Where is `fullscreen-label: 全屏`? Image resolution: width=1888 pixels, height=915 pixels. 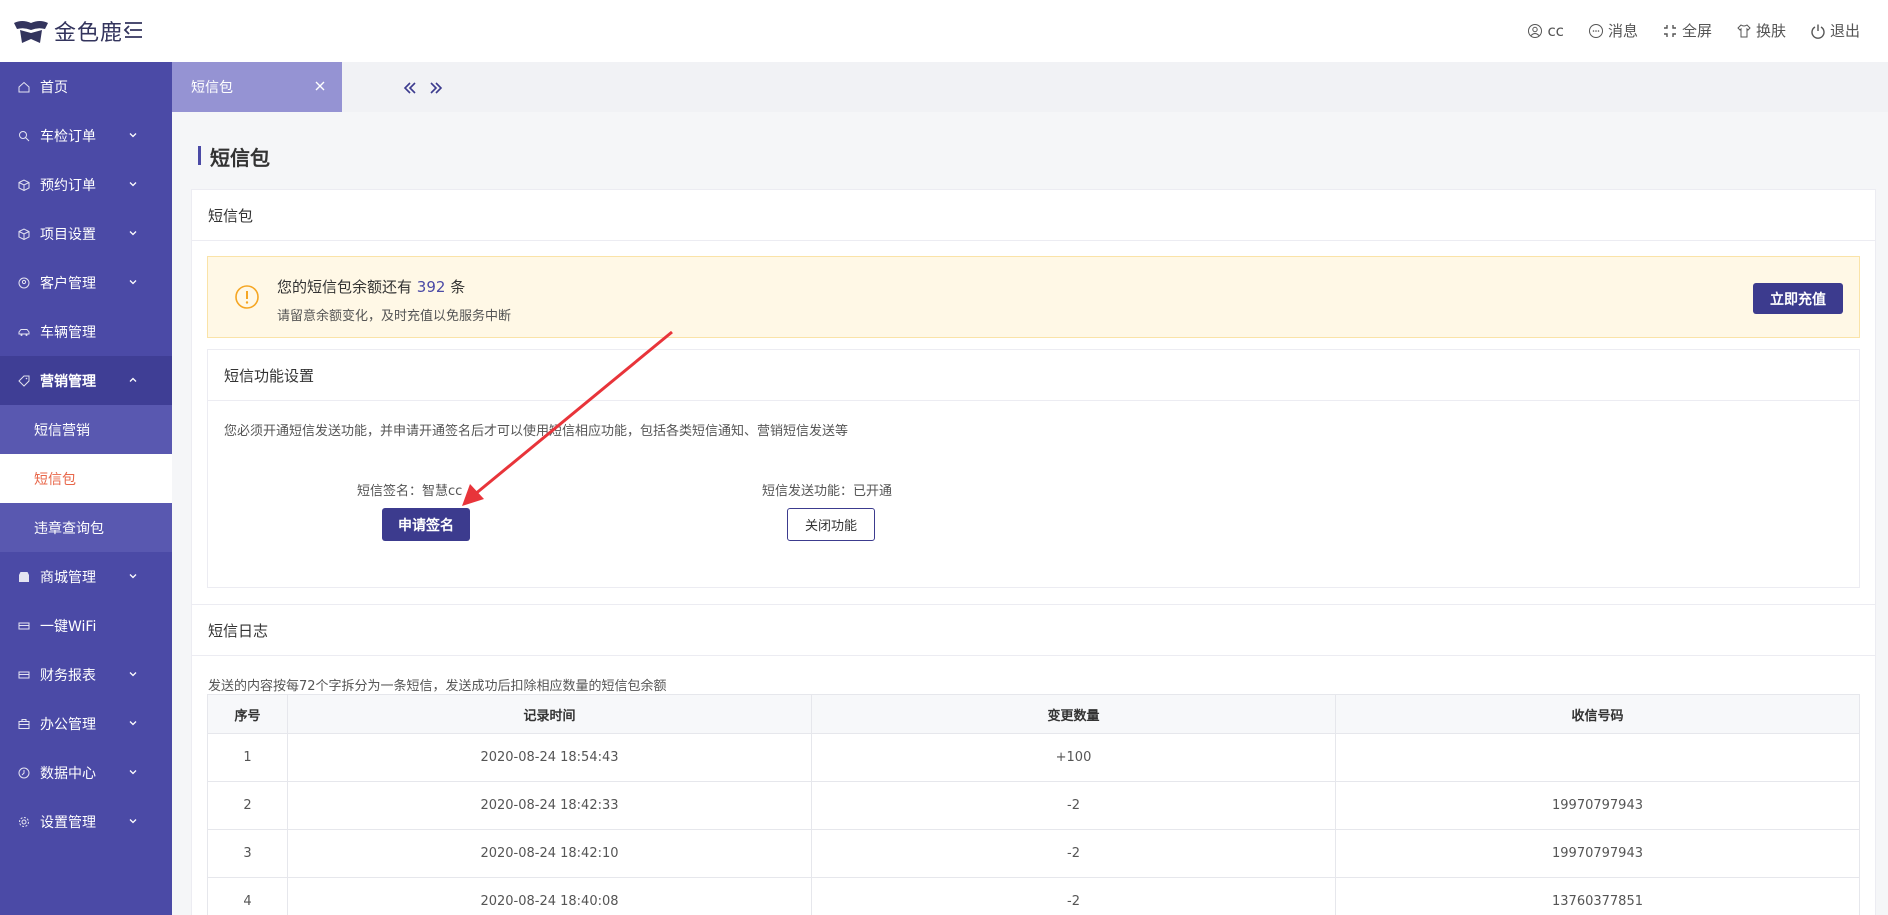
fullscreen-label: 全屏 is located at coordinates (1696, 31).